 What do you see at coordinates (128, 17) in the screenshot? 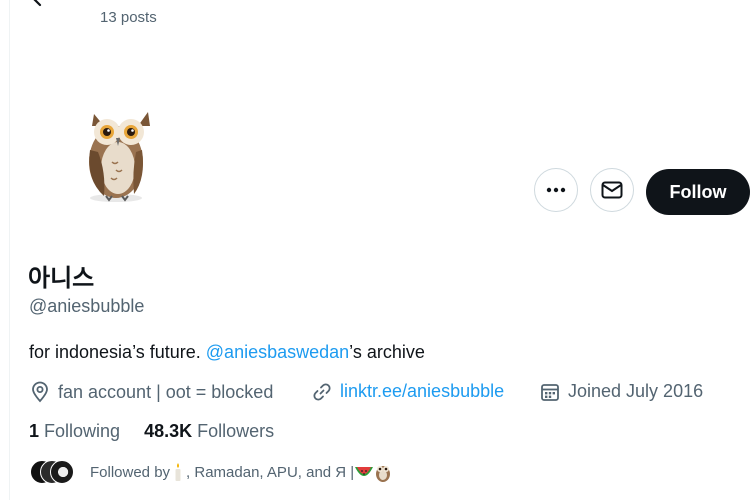
I see `post-count: 13 posts` at bounding box center [128, 17].